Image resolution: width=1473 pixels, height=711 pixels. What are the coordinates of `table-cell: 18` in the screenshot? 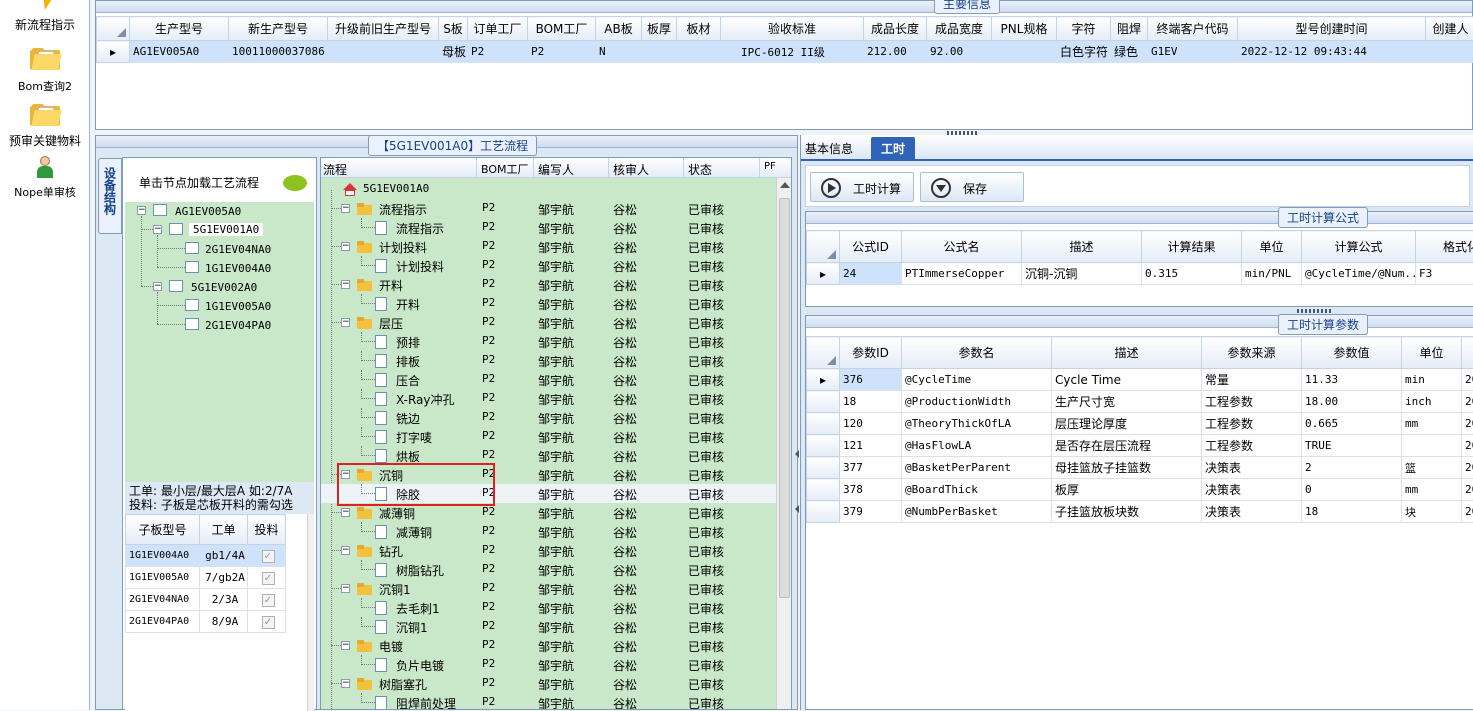 It's located at (871, 402).